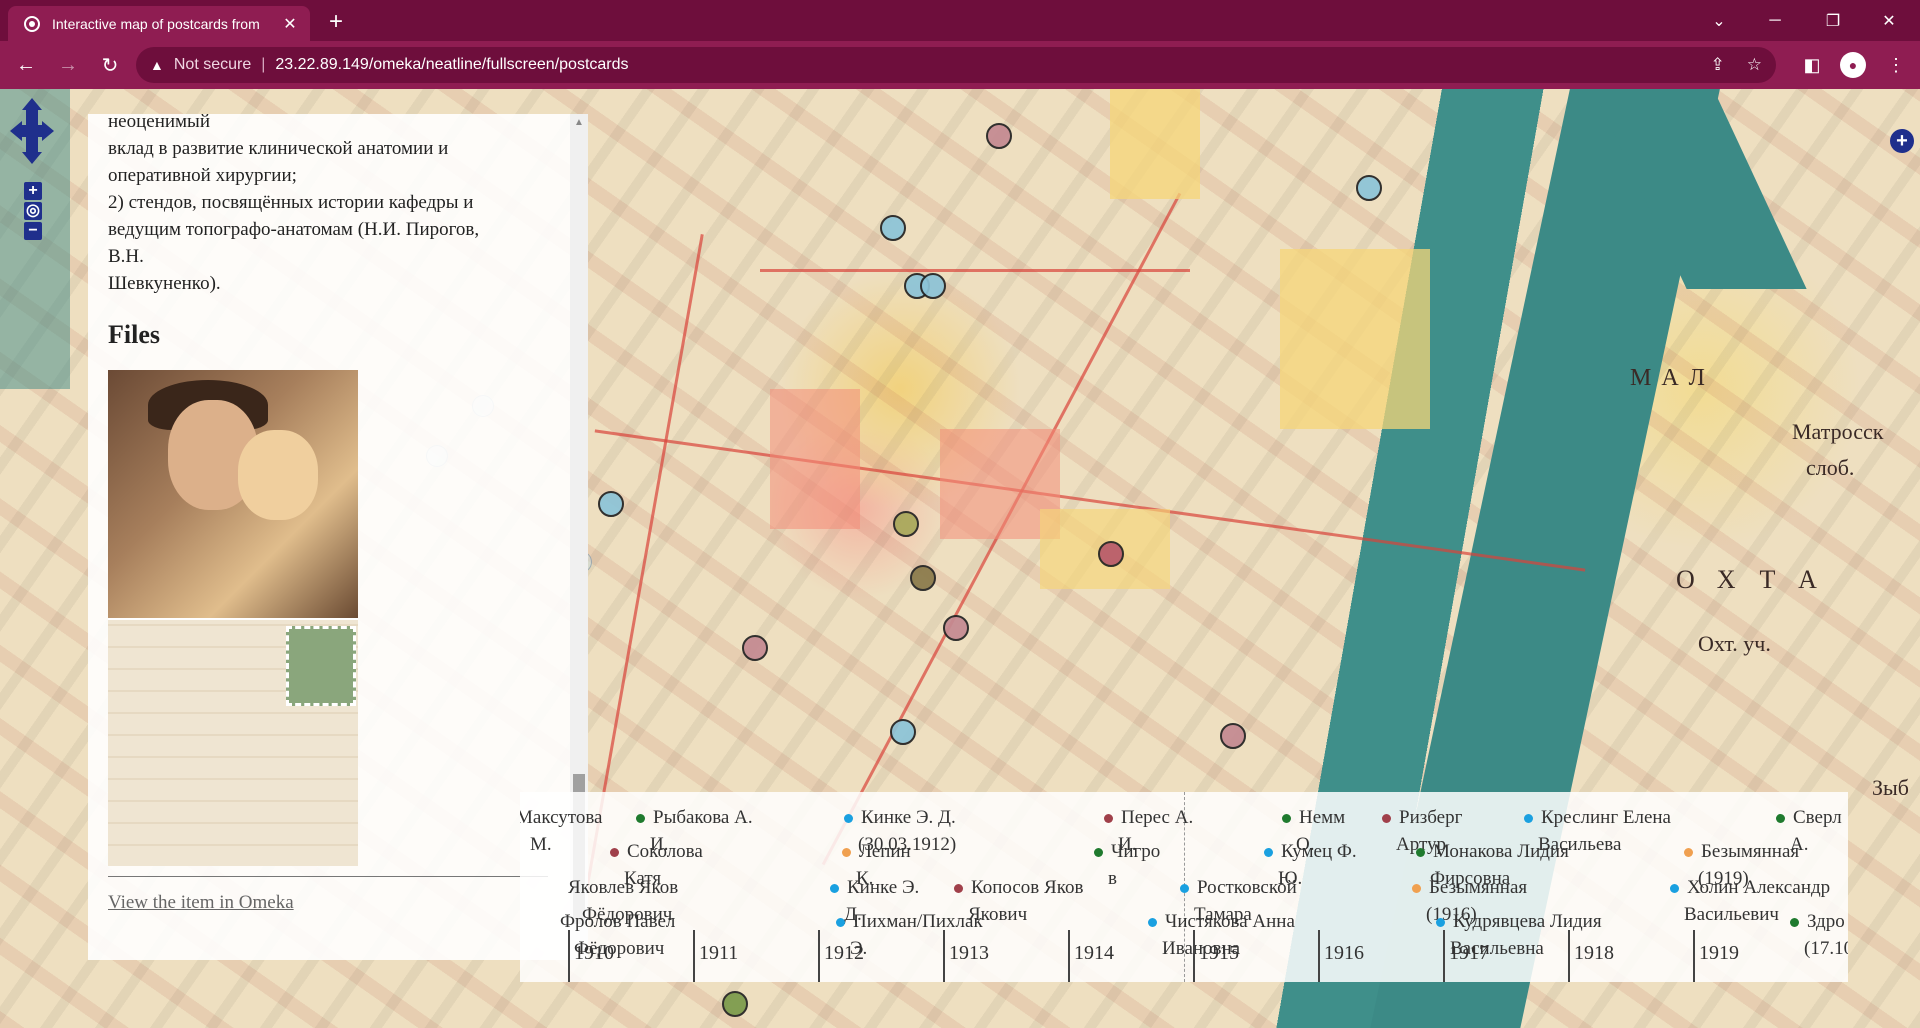  Describe the element at coordinates (1775, 20) in the screenshot. I see `minimize-button: ─` at that location.